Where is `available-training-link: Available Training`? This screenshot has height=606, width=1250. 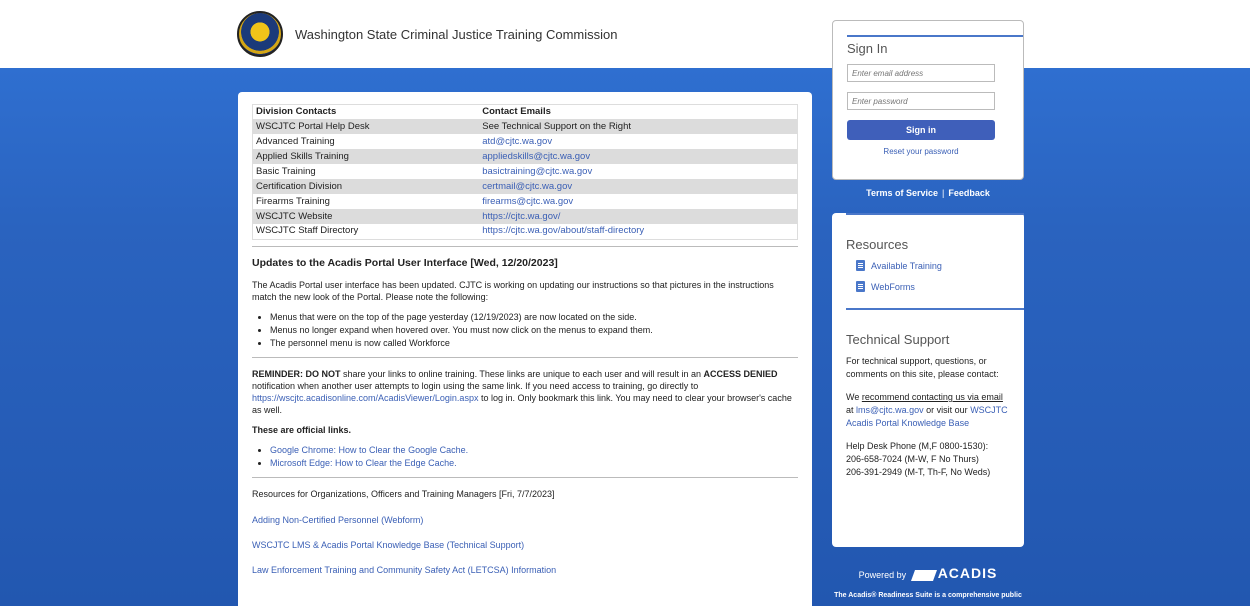
available-training-link: Available Training is located at coordinates (933, 265).